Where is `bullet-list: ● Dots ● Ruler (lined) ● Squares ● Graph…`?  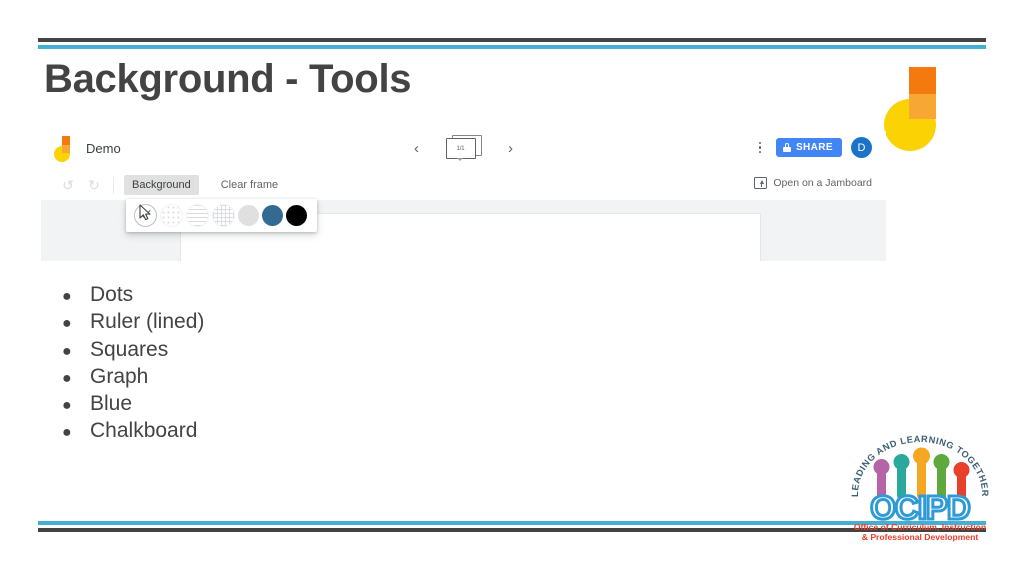
bullet-list: ● Dots ● Ruler (lined) ● Squares ● Graph… is located at coordinates (312, 365).